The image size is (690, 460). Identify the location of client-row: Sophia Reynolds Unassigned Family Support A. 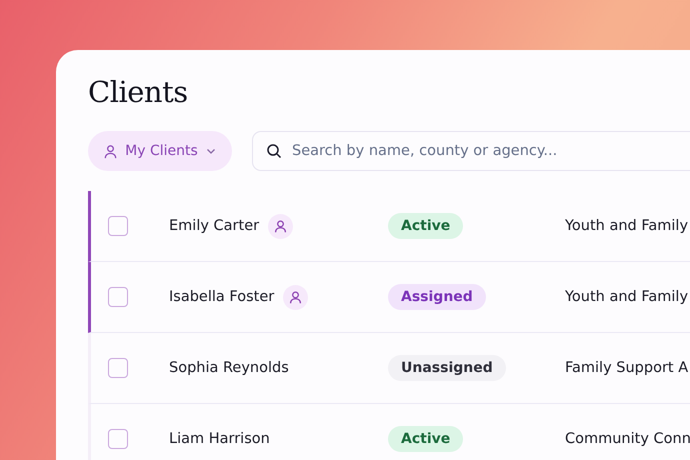
(389, 368).